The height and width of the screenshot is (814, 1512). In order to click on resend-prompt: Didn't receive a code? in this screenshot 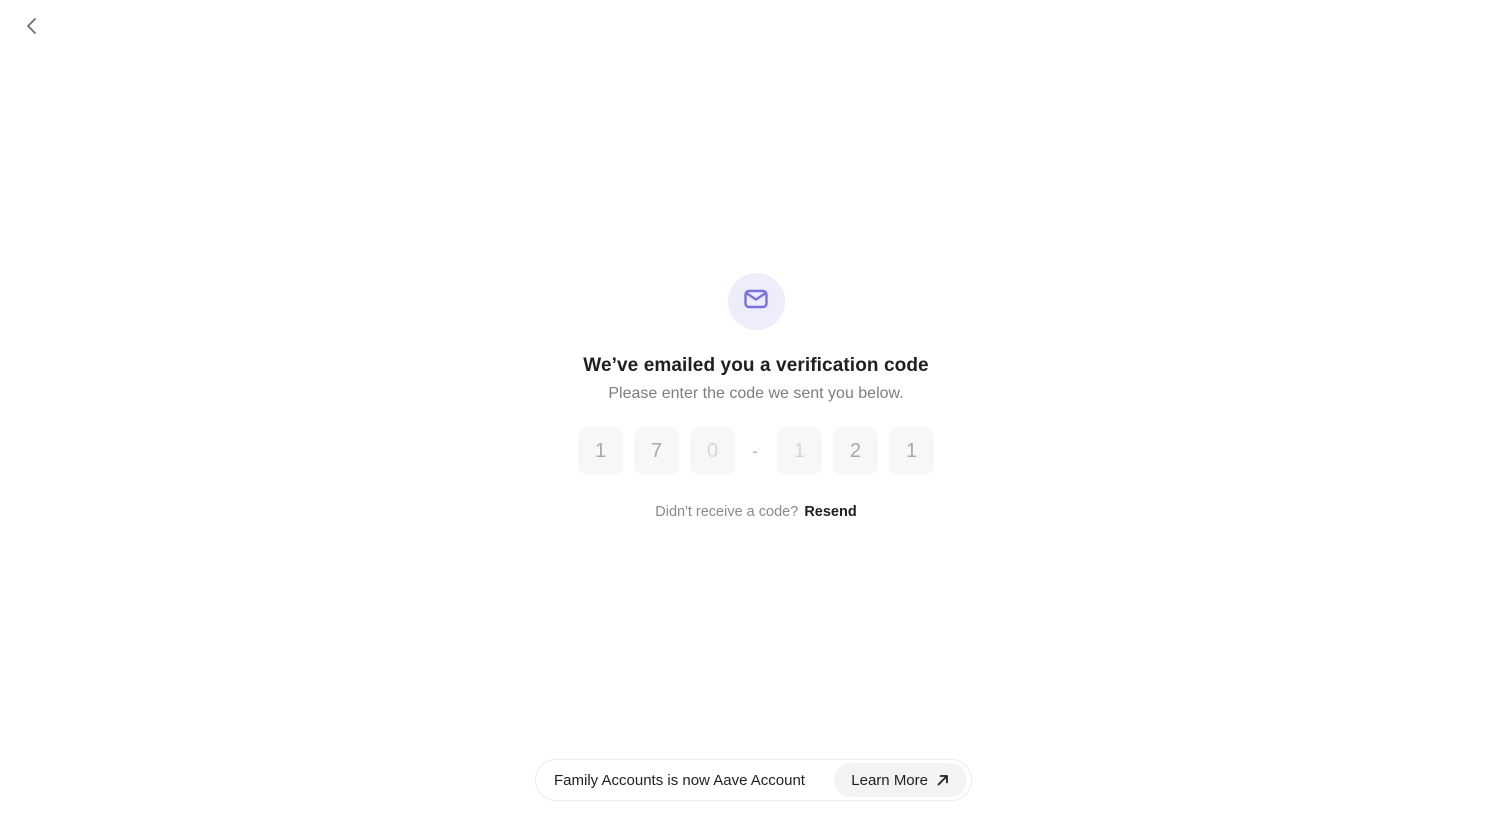, I will do `click(727, 512)`.